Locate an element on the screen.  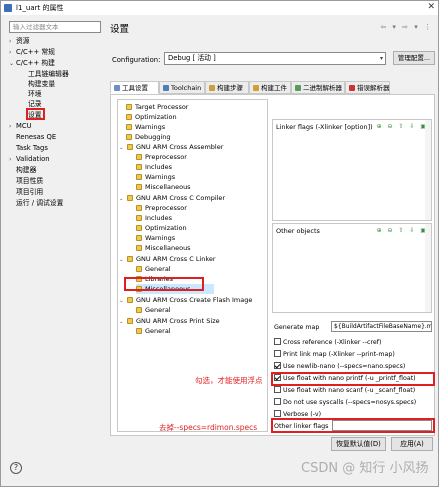
tree-item-cross-assembler: ⌄ GNU ARM Cross Assembler is located at coordinates (171, 147).